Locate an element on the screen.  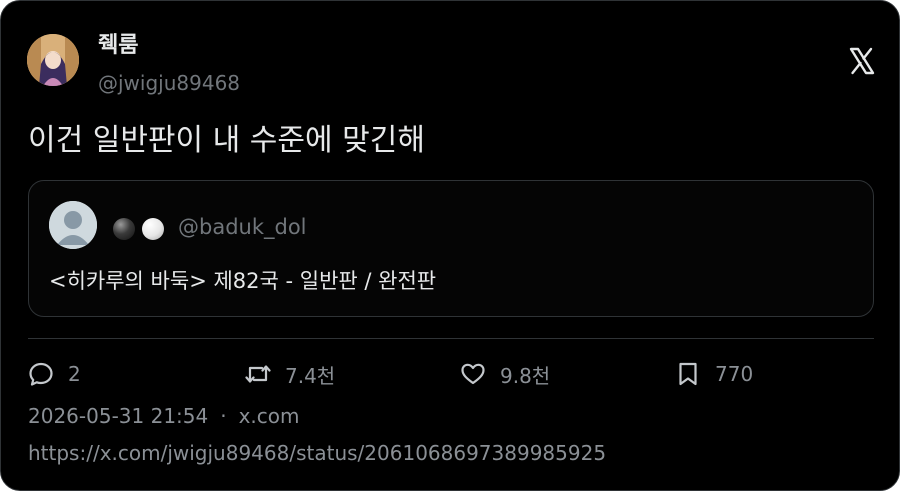
quoted-author-handle: @baduk_dol is located at coordinates (242, 227).